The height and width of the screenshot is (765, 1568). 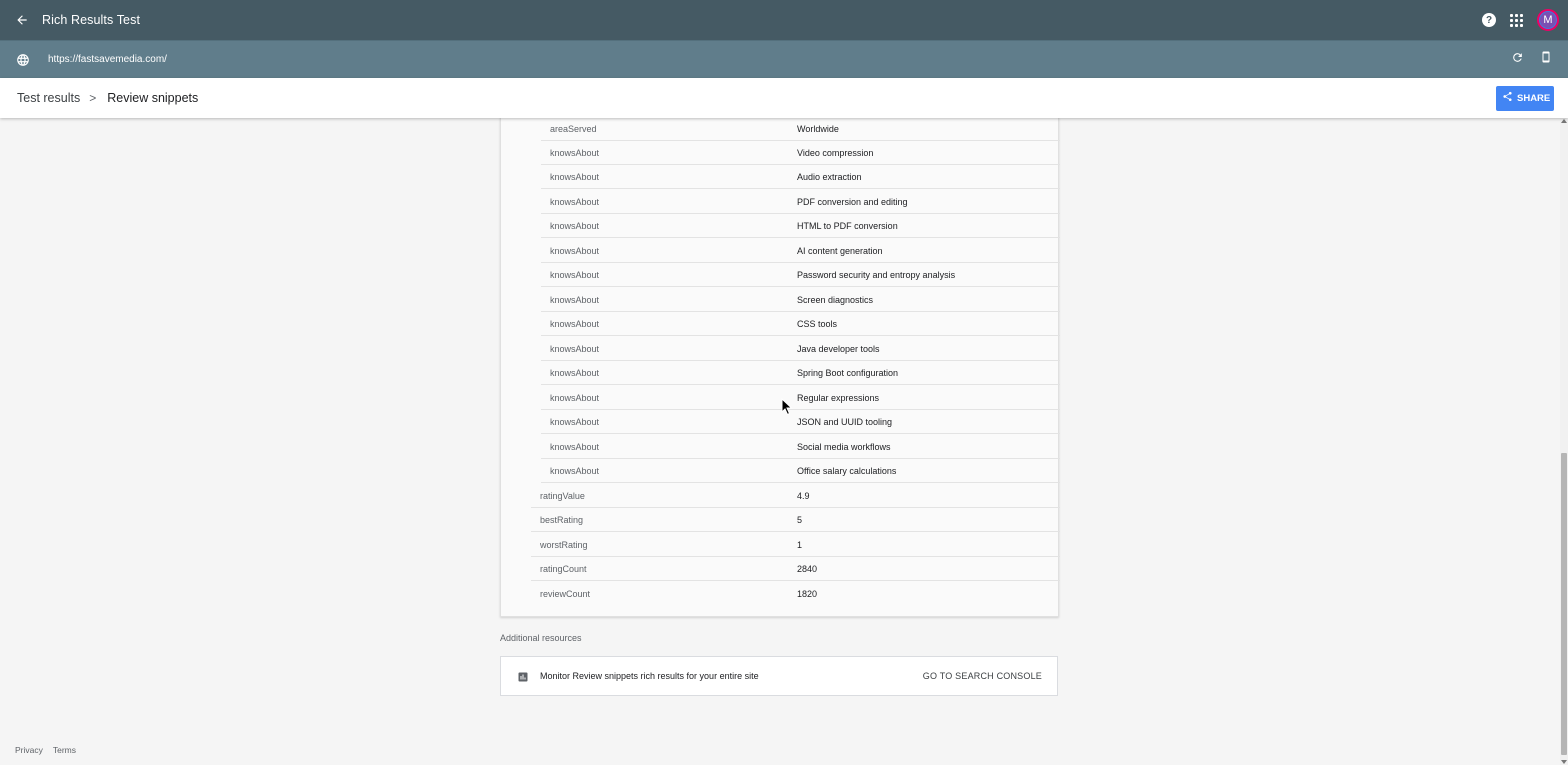 What do you see at coordinates (679, 594) in the screenshot?
I see `table-row: reviewCount 1820` at bounding box center [679, 594].